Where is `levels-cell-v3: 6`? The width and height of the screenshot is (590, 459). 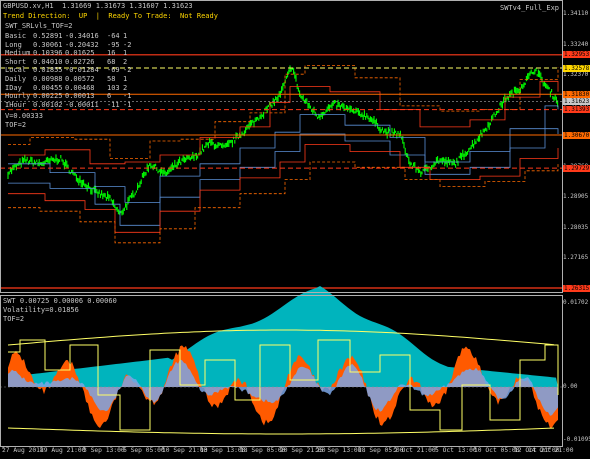 levels-cell-v3: 6 is located at coordinates (109, 96).